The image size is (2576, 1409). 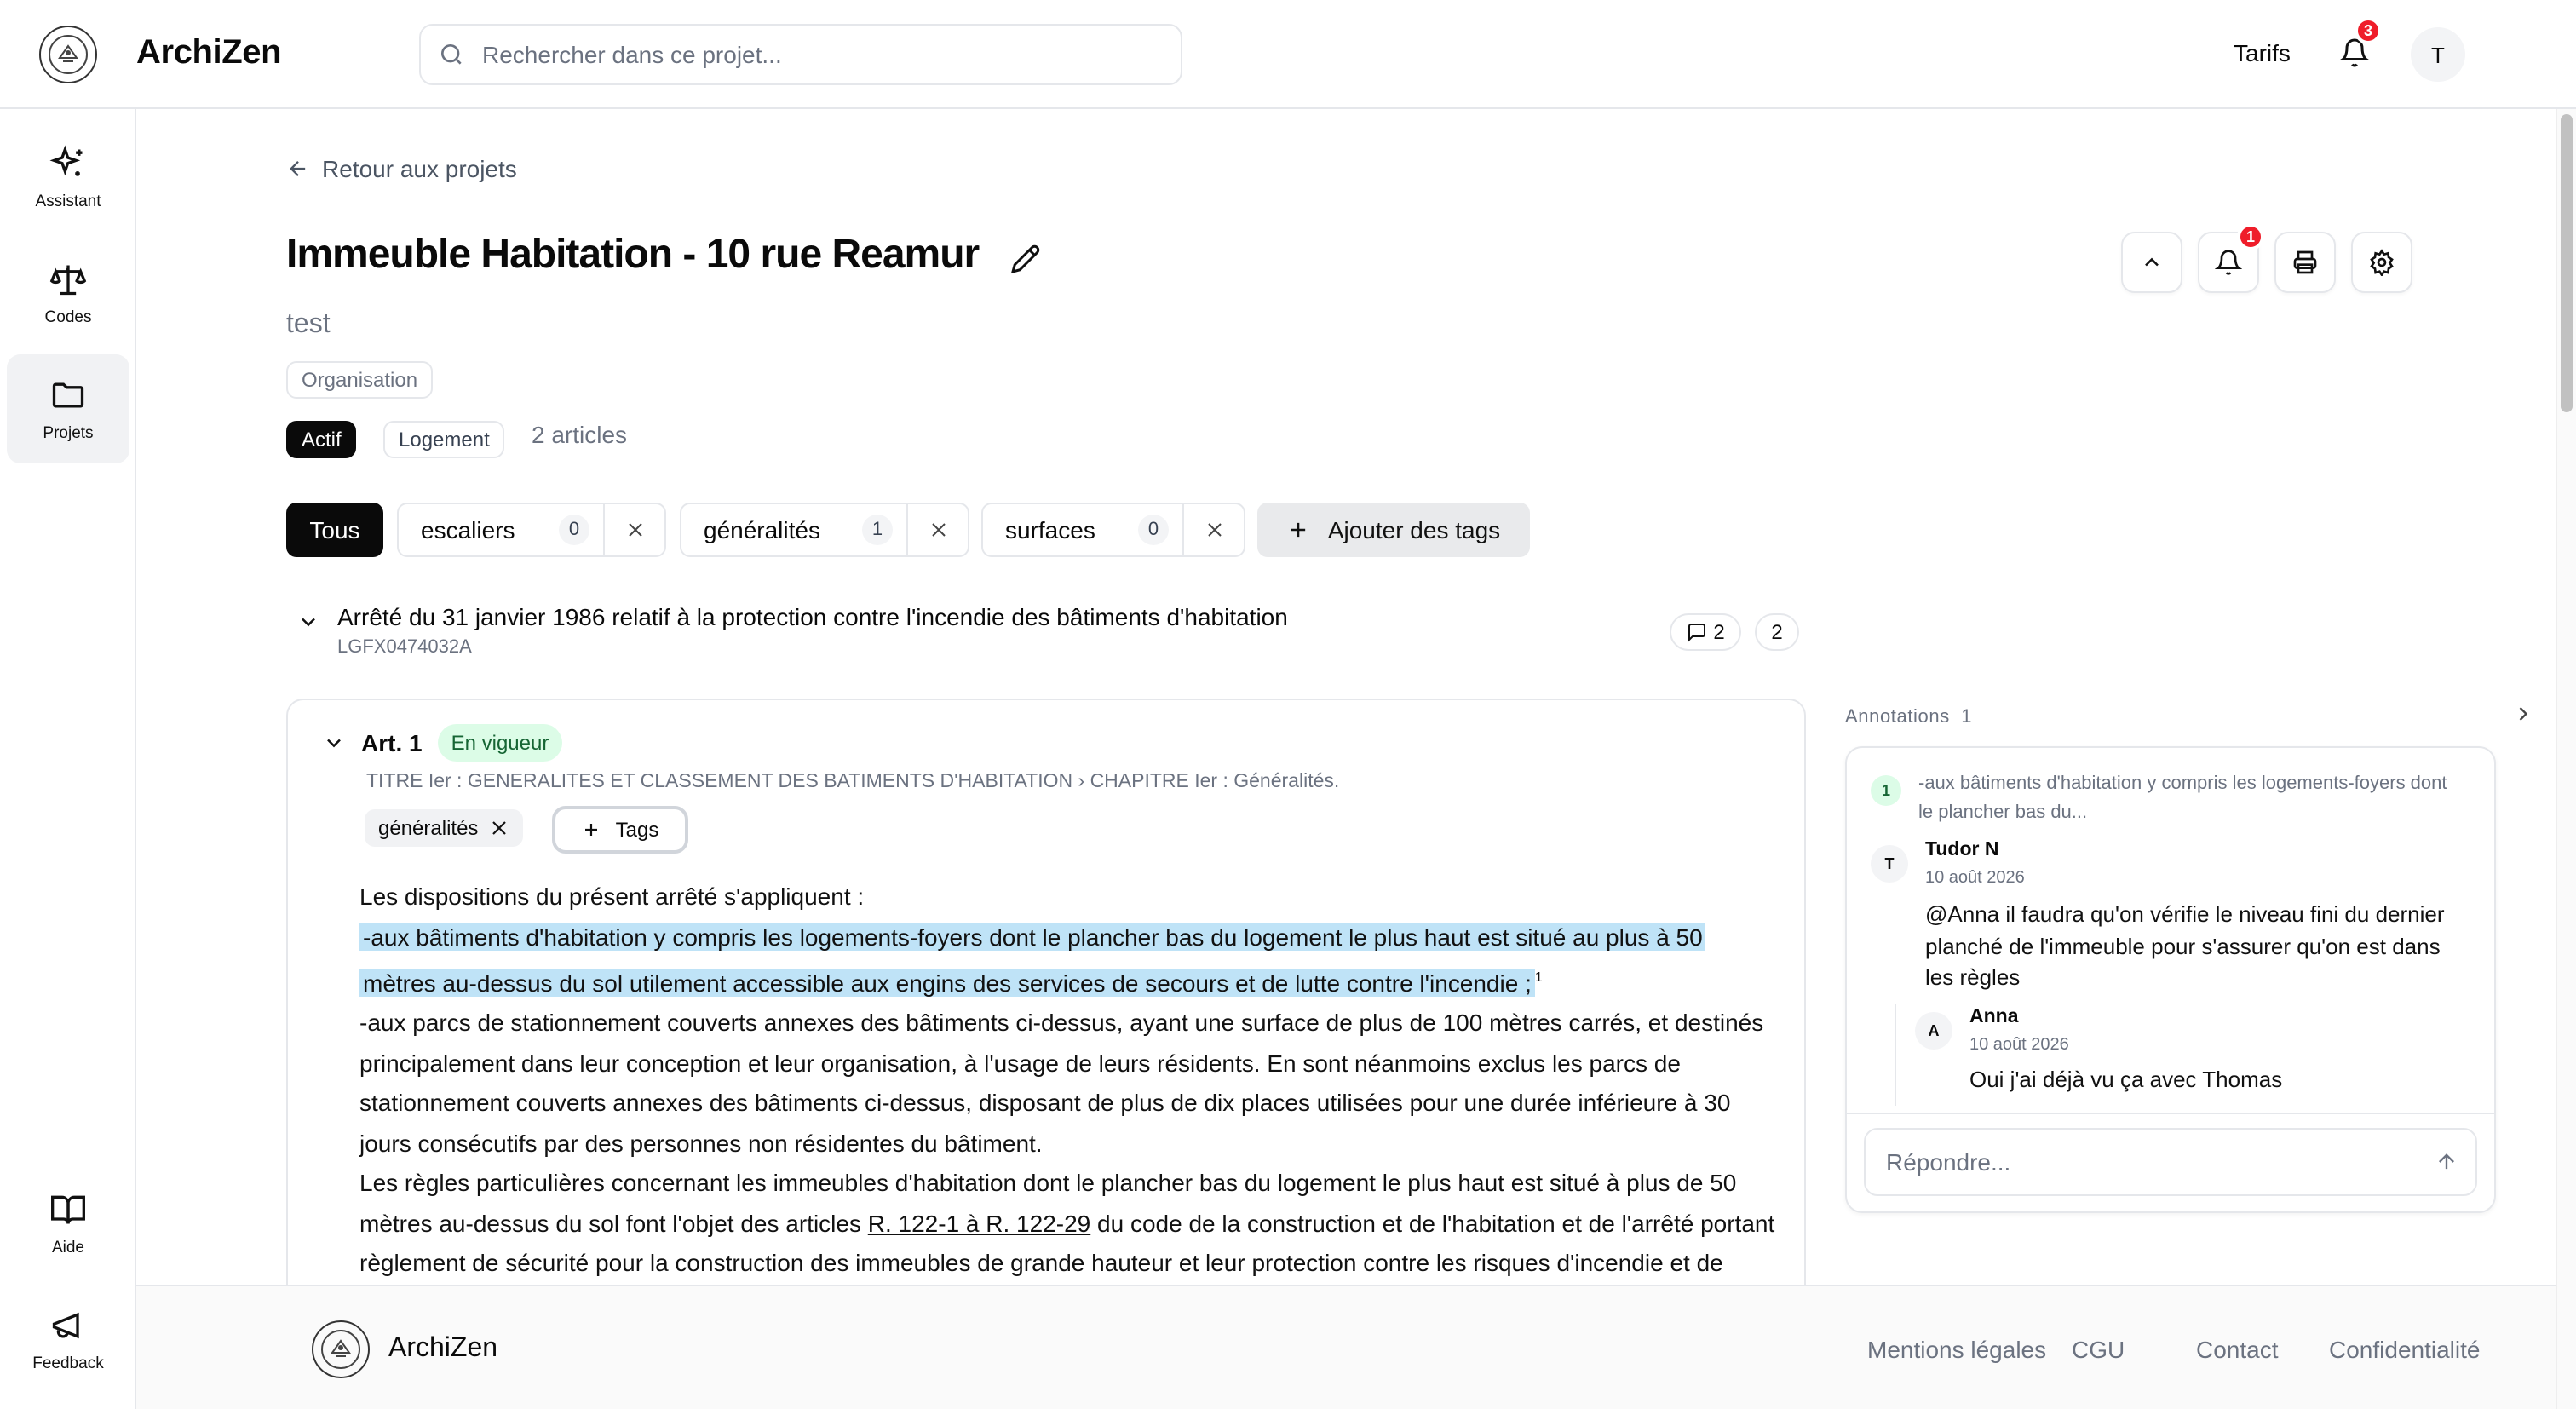 What do you see at coordinates (1933, 1031) in the screenshot?
I see `avatar: A` at bounding box center [1933, 1031].